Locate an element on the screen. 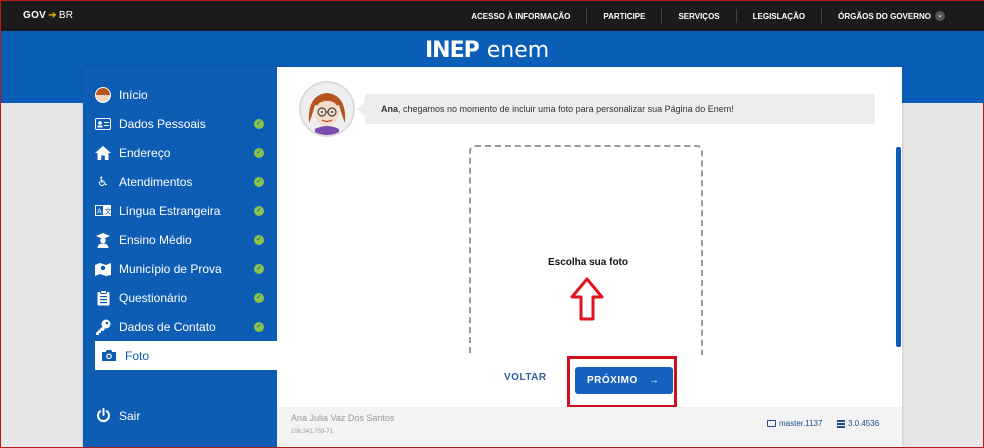 The image size is (984, 448). inep-enem-logo: INEP enem is located at coordinates (487, 50).